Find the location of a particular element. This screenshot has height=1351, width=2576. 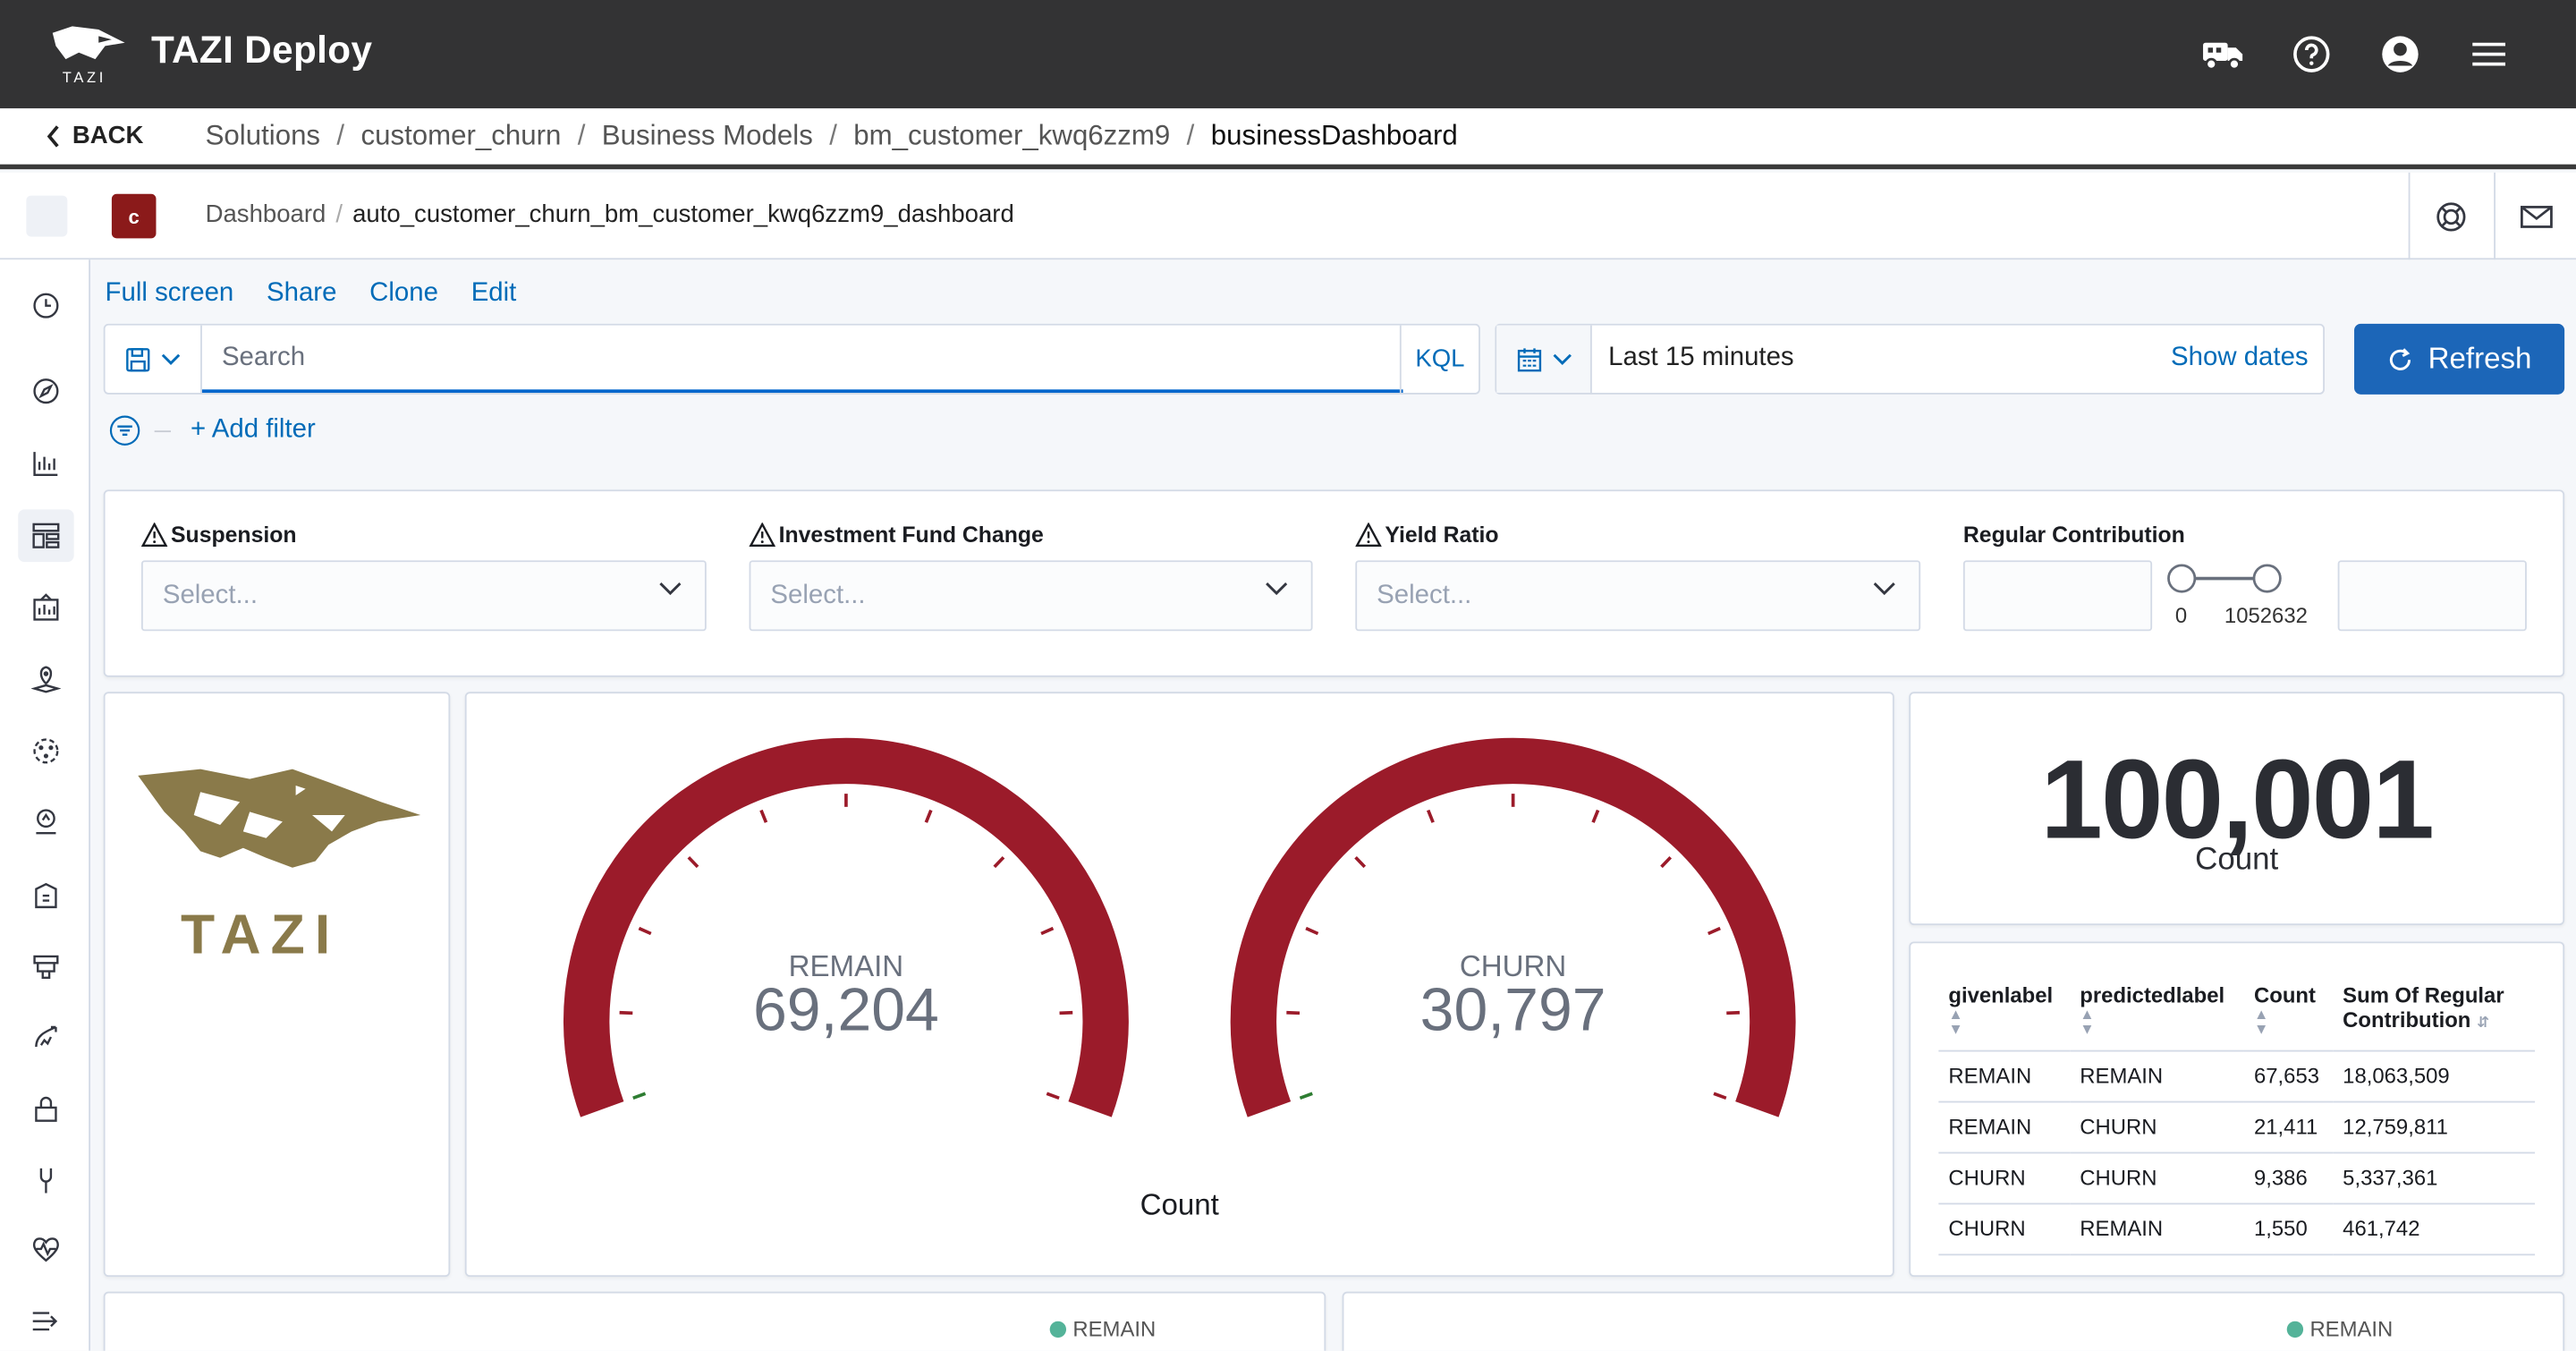

column-header: givenlabel ▲ ▼ is located at coordinates (2004, 1016).